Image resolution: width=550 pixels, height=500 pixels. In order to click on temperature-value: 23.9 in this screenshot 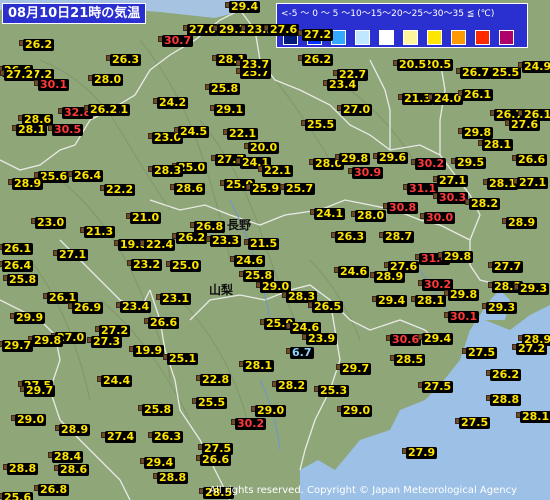, I will do `click(322, 338)`.